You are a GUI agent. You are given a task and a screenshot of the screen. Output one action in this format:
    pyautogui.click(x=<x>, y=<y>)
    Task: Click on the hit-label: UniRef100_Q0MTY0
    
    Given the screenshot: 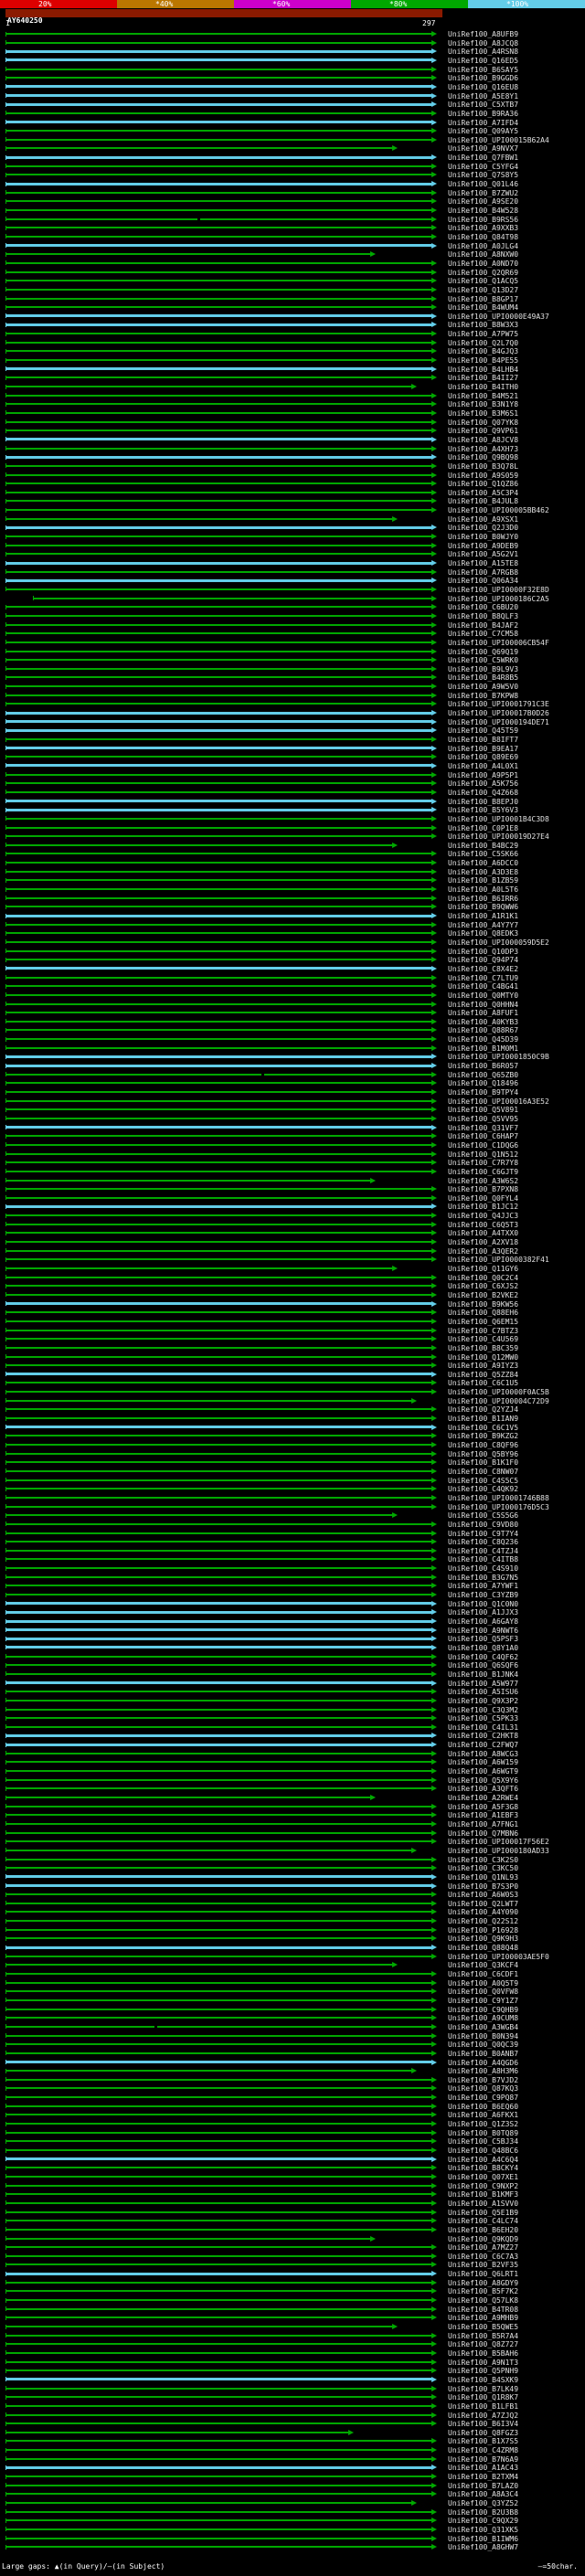 What is the action you would take?
    pyautogui.click(x=483, y=996)
    